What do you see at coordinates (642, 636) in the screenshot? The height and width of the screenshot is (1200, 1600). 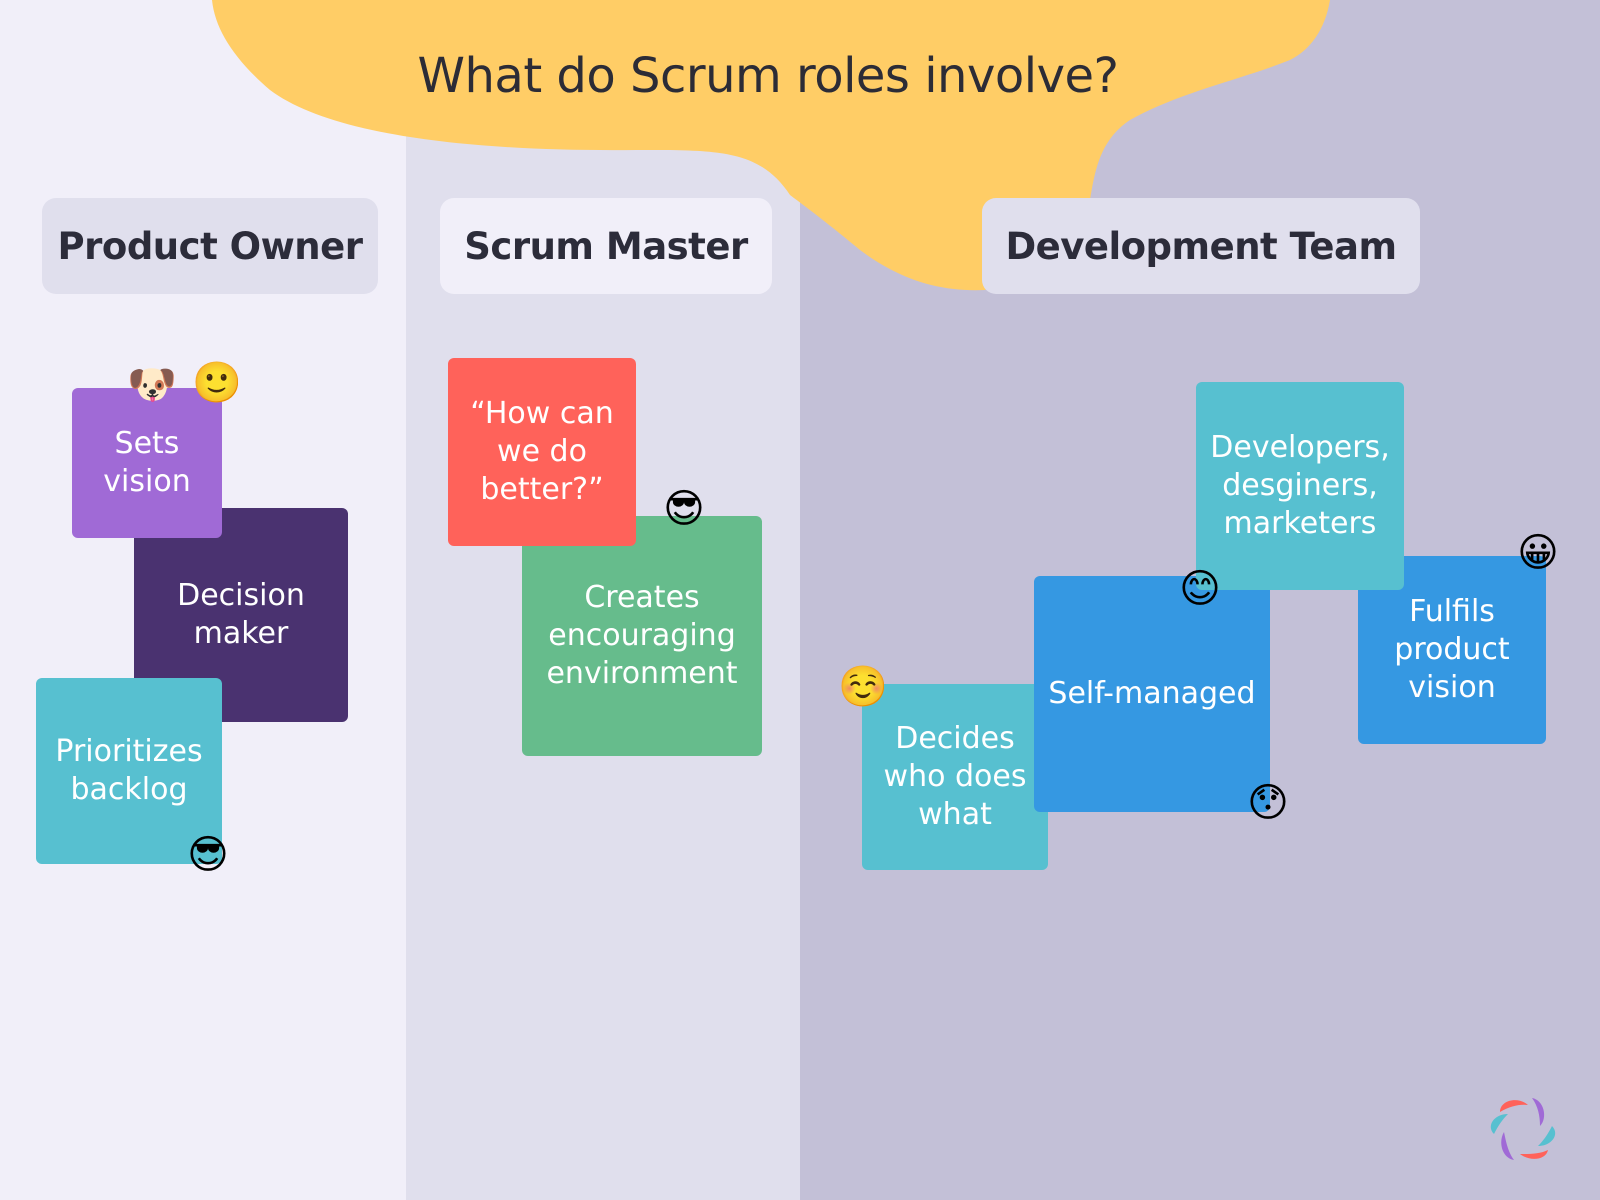 I see `sticky-note-creates-environment: Creates encouraging environment` at bounding box center [642, 636].